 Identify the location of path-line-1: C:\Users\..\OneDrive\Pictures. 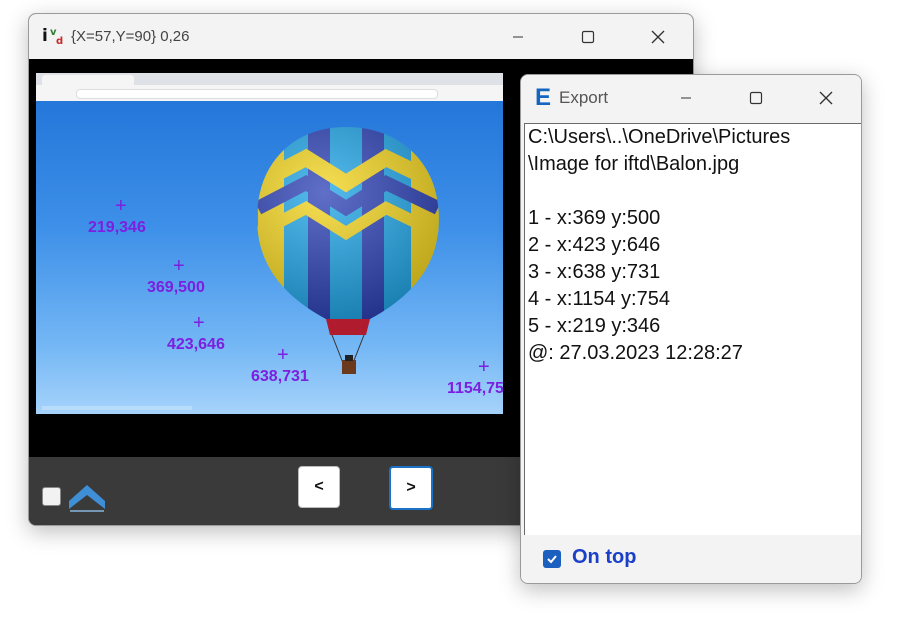
(659, 137).